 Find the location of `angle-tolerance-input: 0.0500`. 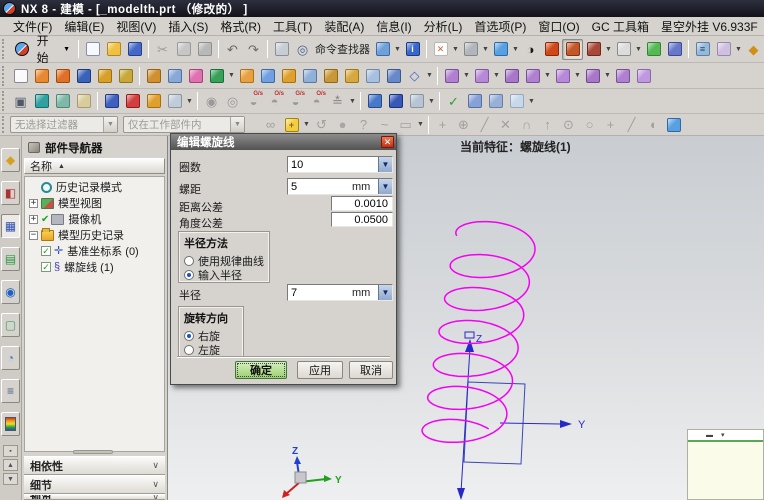

angle-tolerance-input: 0.0500 is located at coordinates (362, 219).